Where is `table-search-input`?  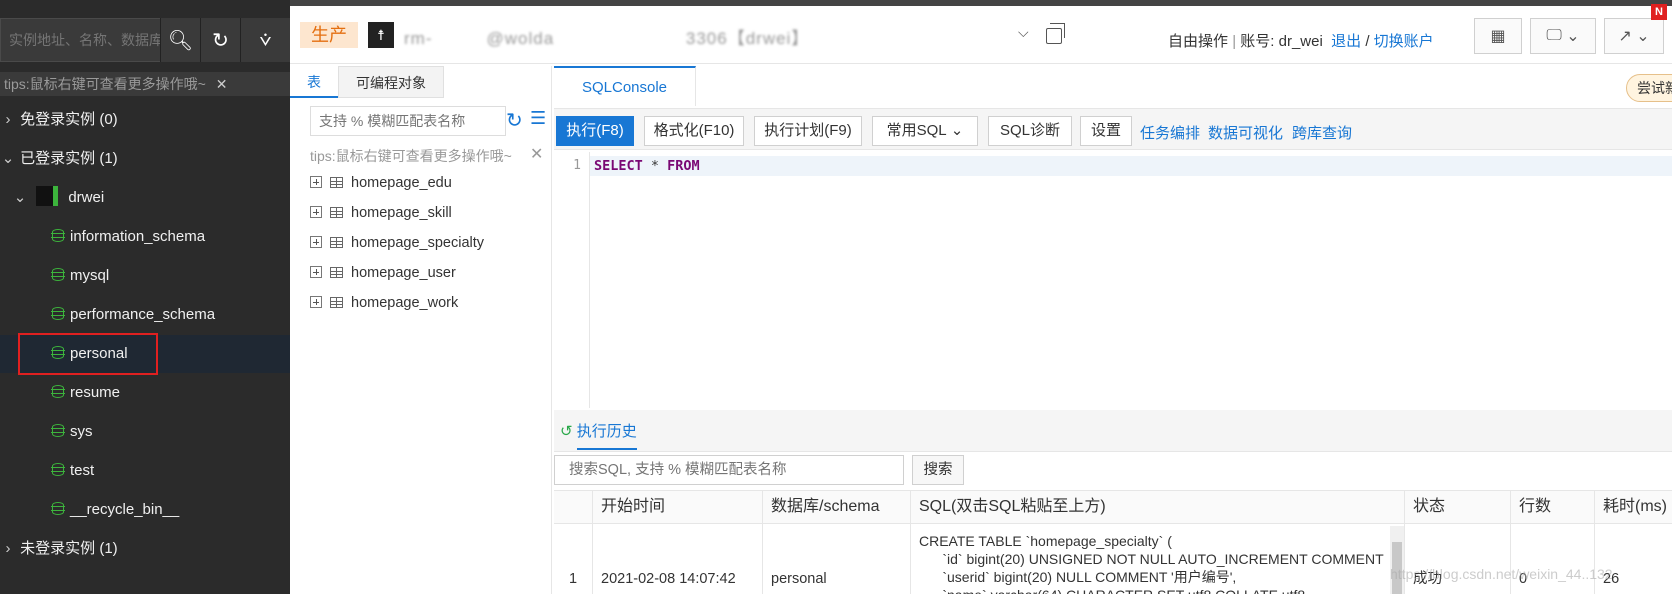 table-search-input is located at coordinates (408, 121).